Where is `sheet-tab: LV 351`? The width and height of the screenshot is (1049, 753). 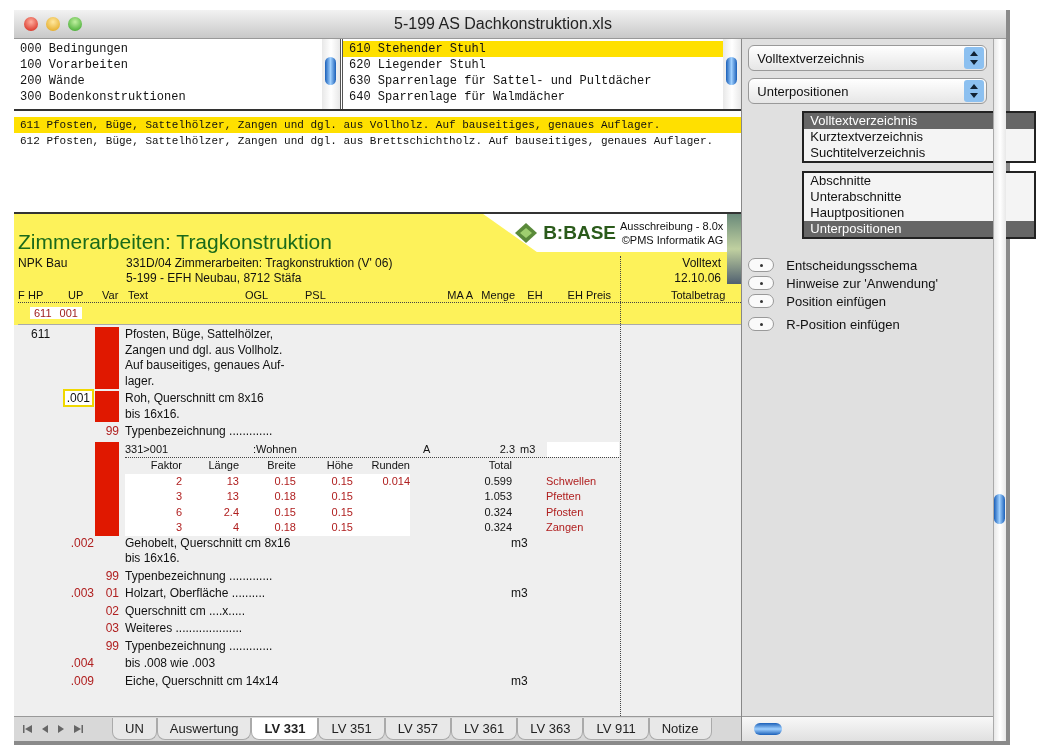 sheet-tab: LV 351 is located at coordinates (351, 729).